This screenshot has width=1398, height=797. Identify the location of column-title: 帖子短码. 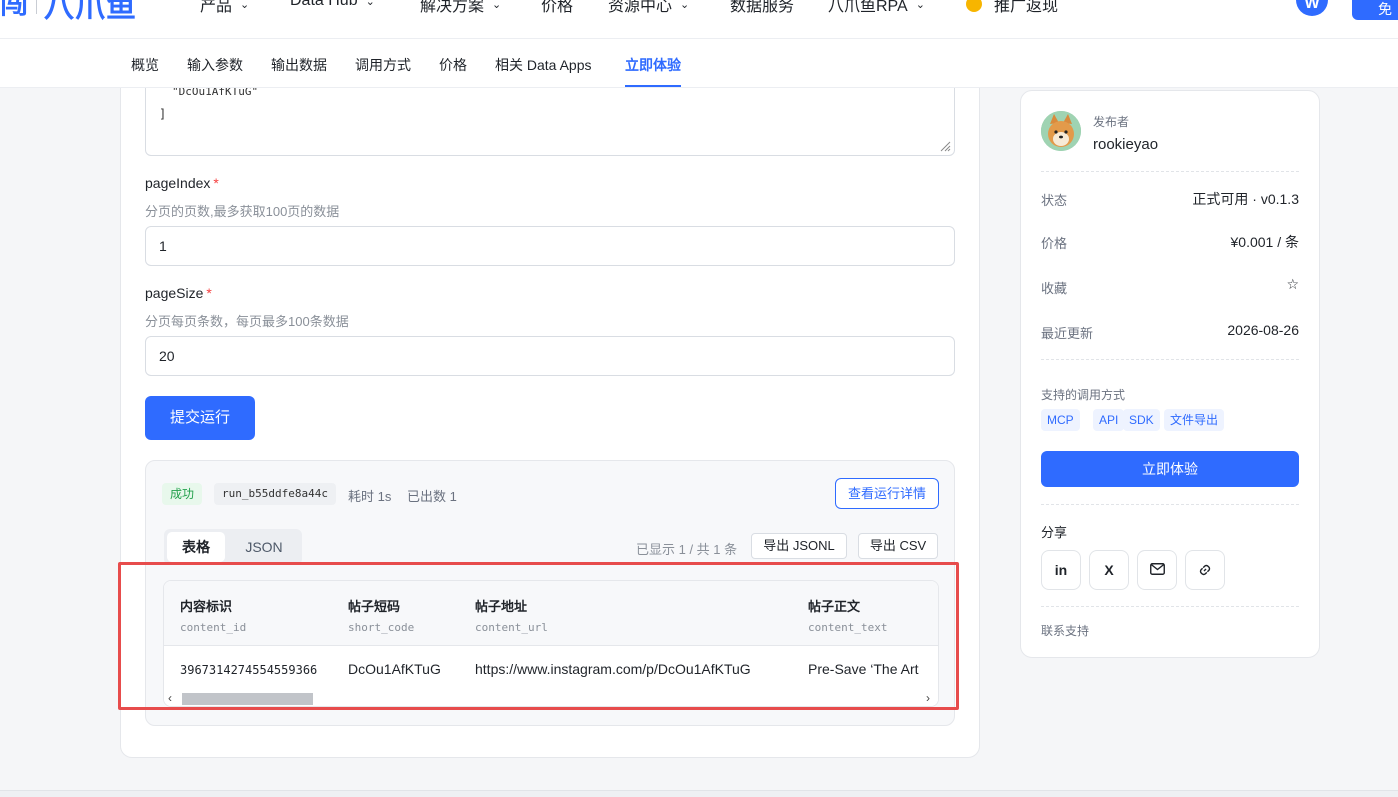
(374, 606).